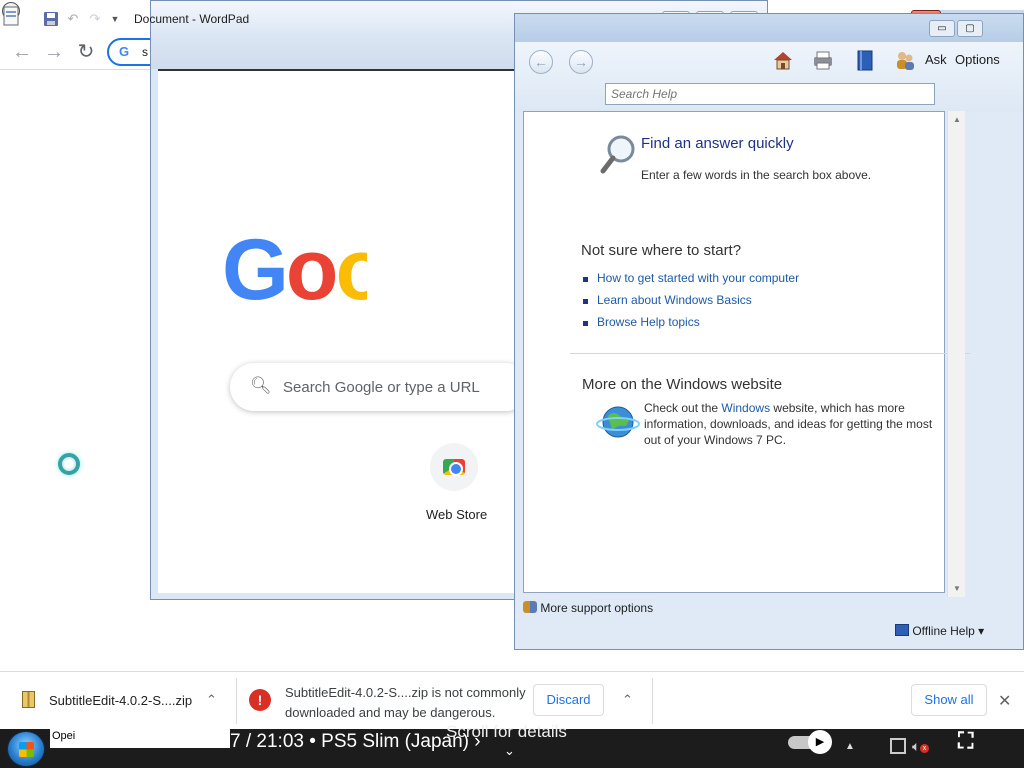 The image size is (1024, 768). Describe the element at coordinates (965, 741) in the screenshot. I see `fullscreen-exit-icon: ⛶` at that location.